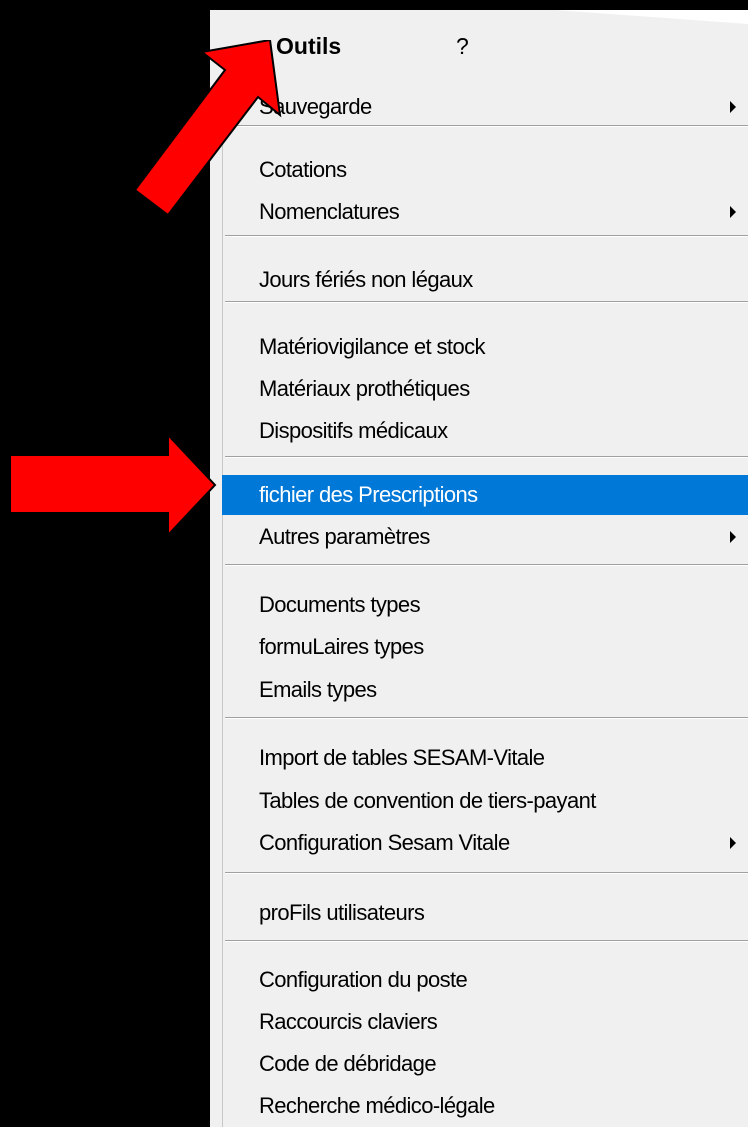 The width and height of the screenshot is (748, 1127). Describe the element at coordinates (485, 647) in the screenshot. I see `menu-item-formulaires-types: formuLaires types` at that location.